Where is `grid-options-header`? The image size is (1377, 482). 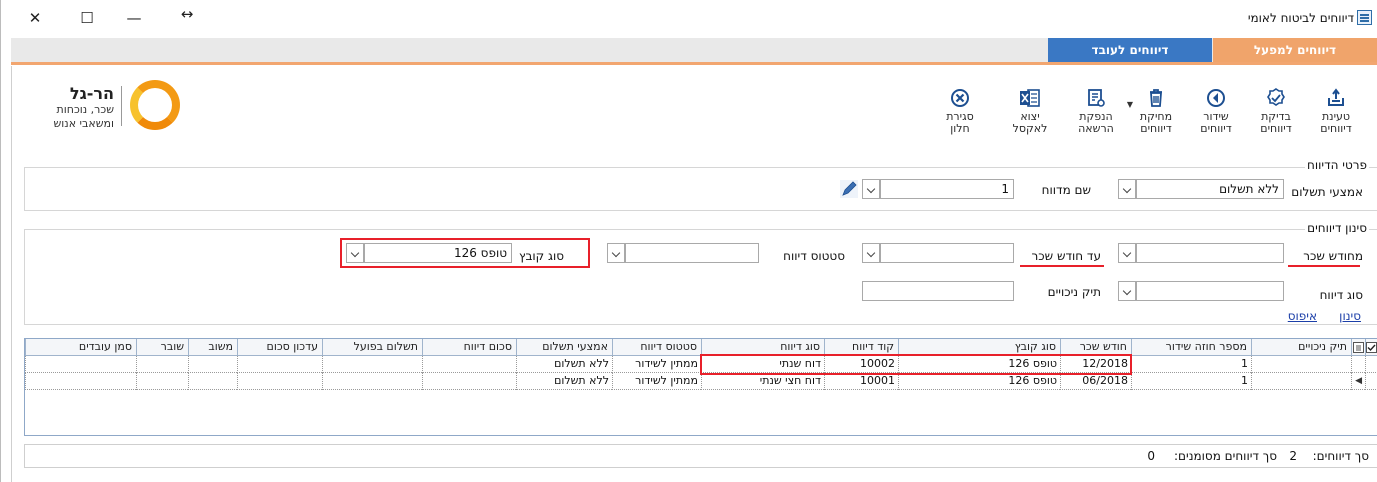
grid-options-header is located at coordinates (1358, 347).